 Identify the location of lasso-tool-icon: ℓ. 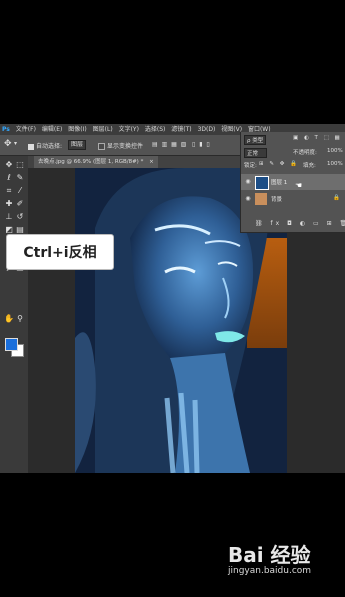
(9, 178).